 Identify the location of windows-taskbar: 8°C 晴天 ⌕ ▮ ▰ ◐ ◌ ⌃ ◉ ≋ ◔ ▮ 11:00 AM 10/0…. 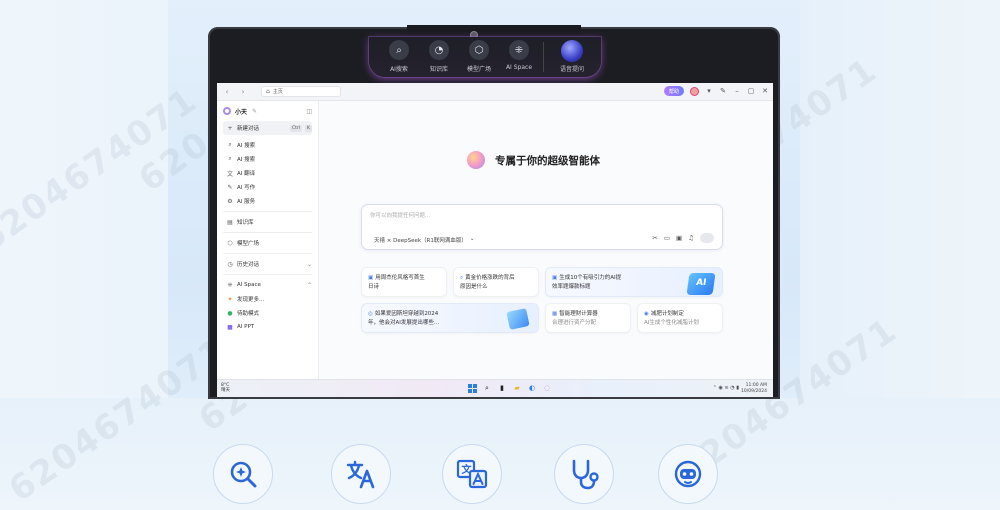
(495, 388).